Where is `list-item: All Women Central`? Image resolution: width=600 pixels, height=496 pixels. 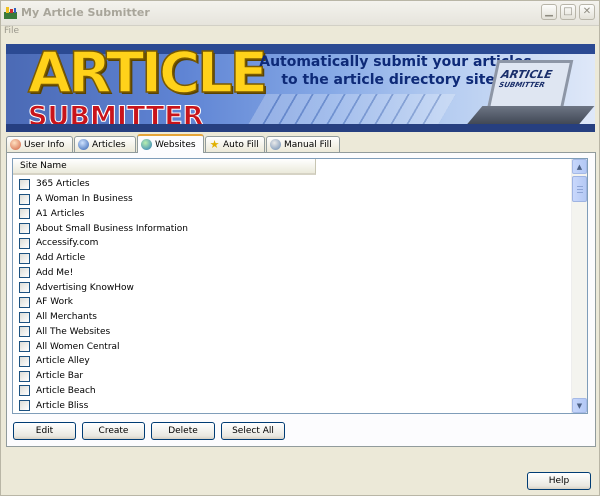 list-item: All Women Central is located at coordinates (103, 346).